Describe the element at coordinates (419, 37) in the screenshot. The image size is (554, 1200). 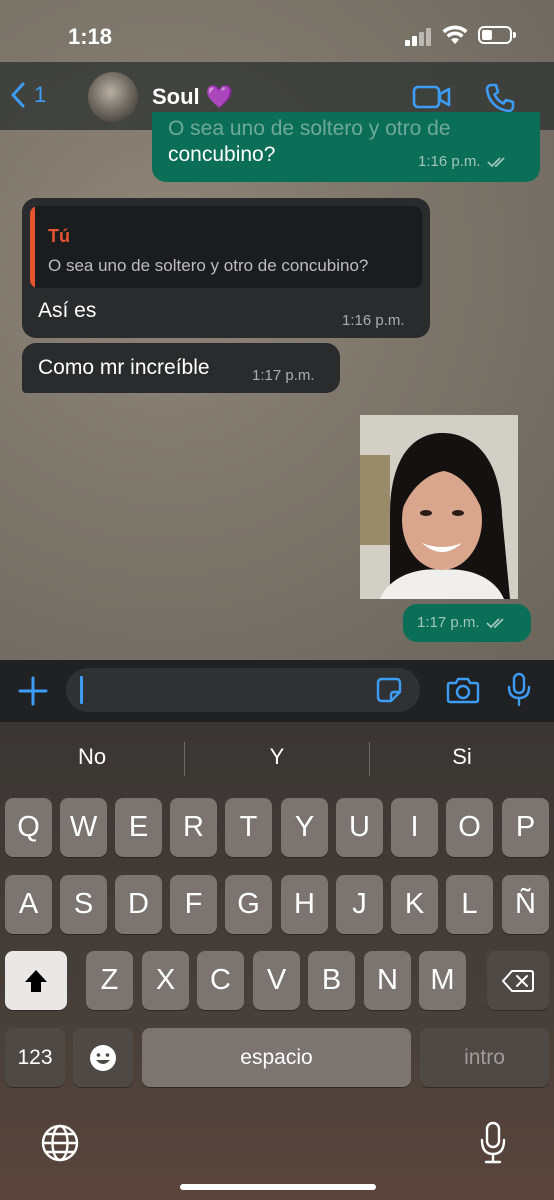
I see `cellular-signal-icon` at that location.